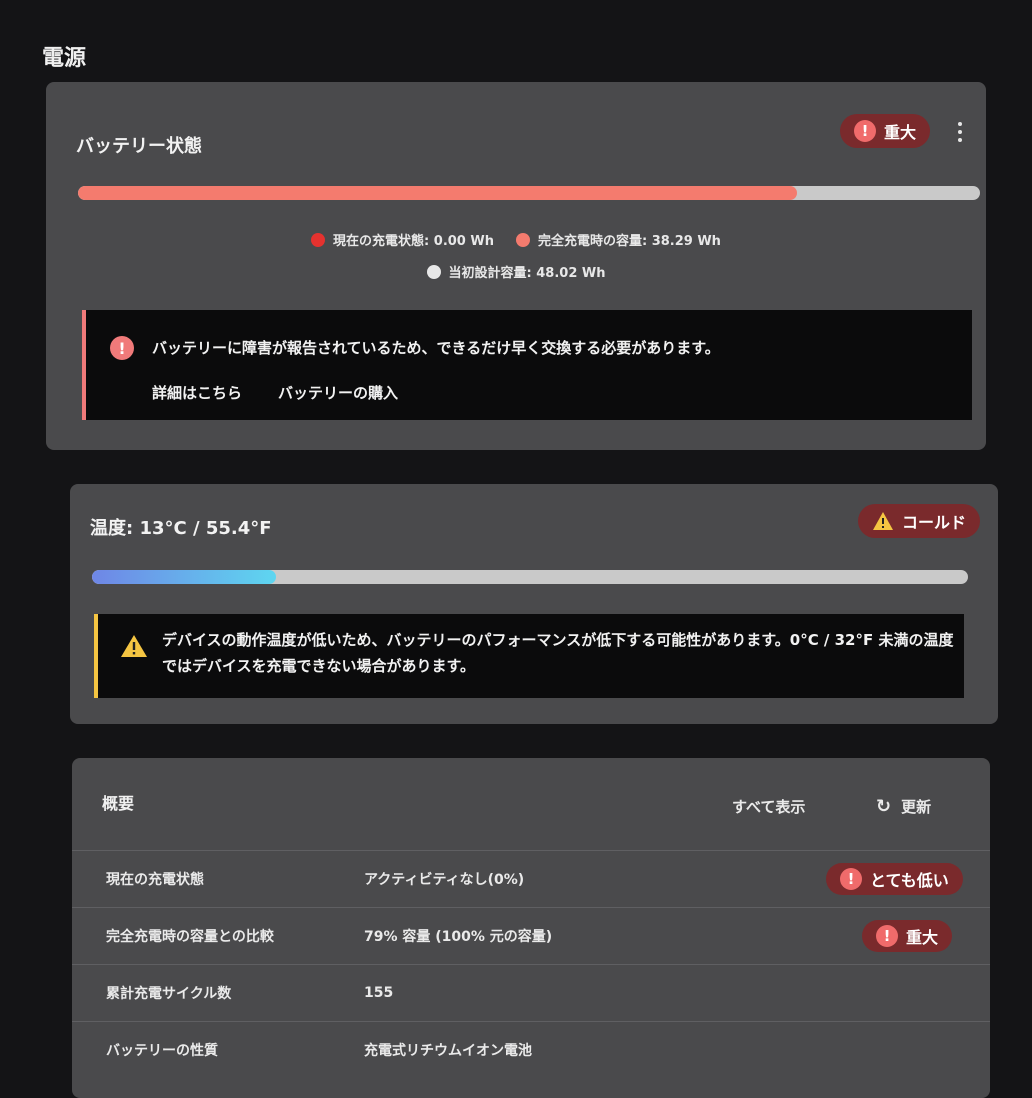 Image resolution: width=1032 pixels, height=1098 pixels. Describe the element at coordinates (909, 880) in the screenshot. I see `charge-level-badge-label: とても低い` at that location.